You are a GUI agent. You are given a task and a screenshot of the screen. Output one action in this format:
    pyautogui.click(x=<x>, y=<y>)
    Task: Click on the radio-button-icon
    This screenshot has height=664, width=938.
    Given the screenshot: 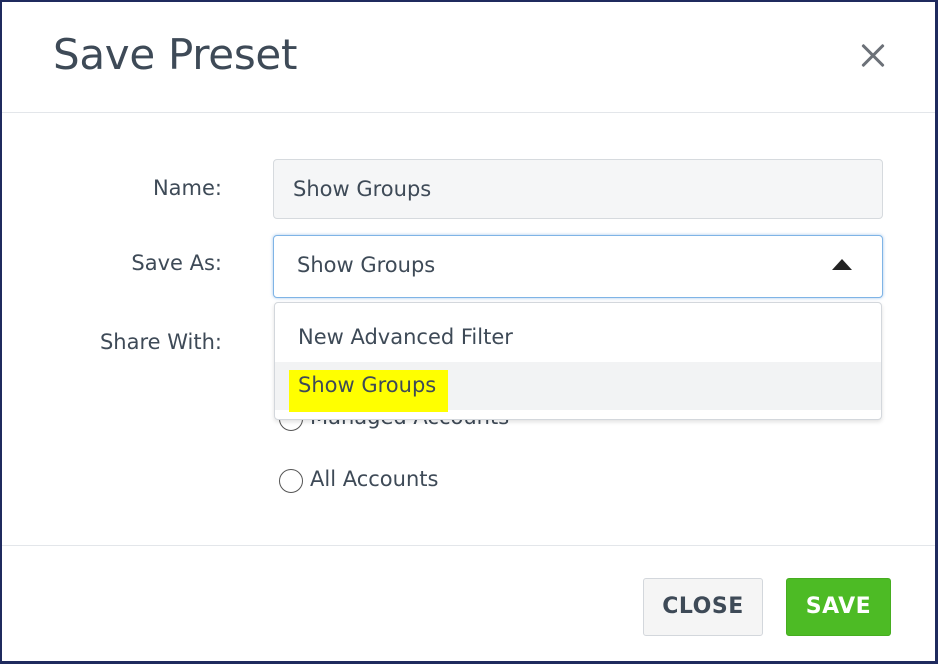 What is the action you would take?
    pyautogui.click(x=291, y=481)
    